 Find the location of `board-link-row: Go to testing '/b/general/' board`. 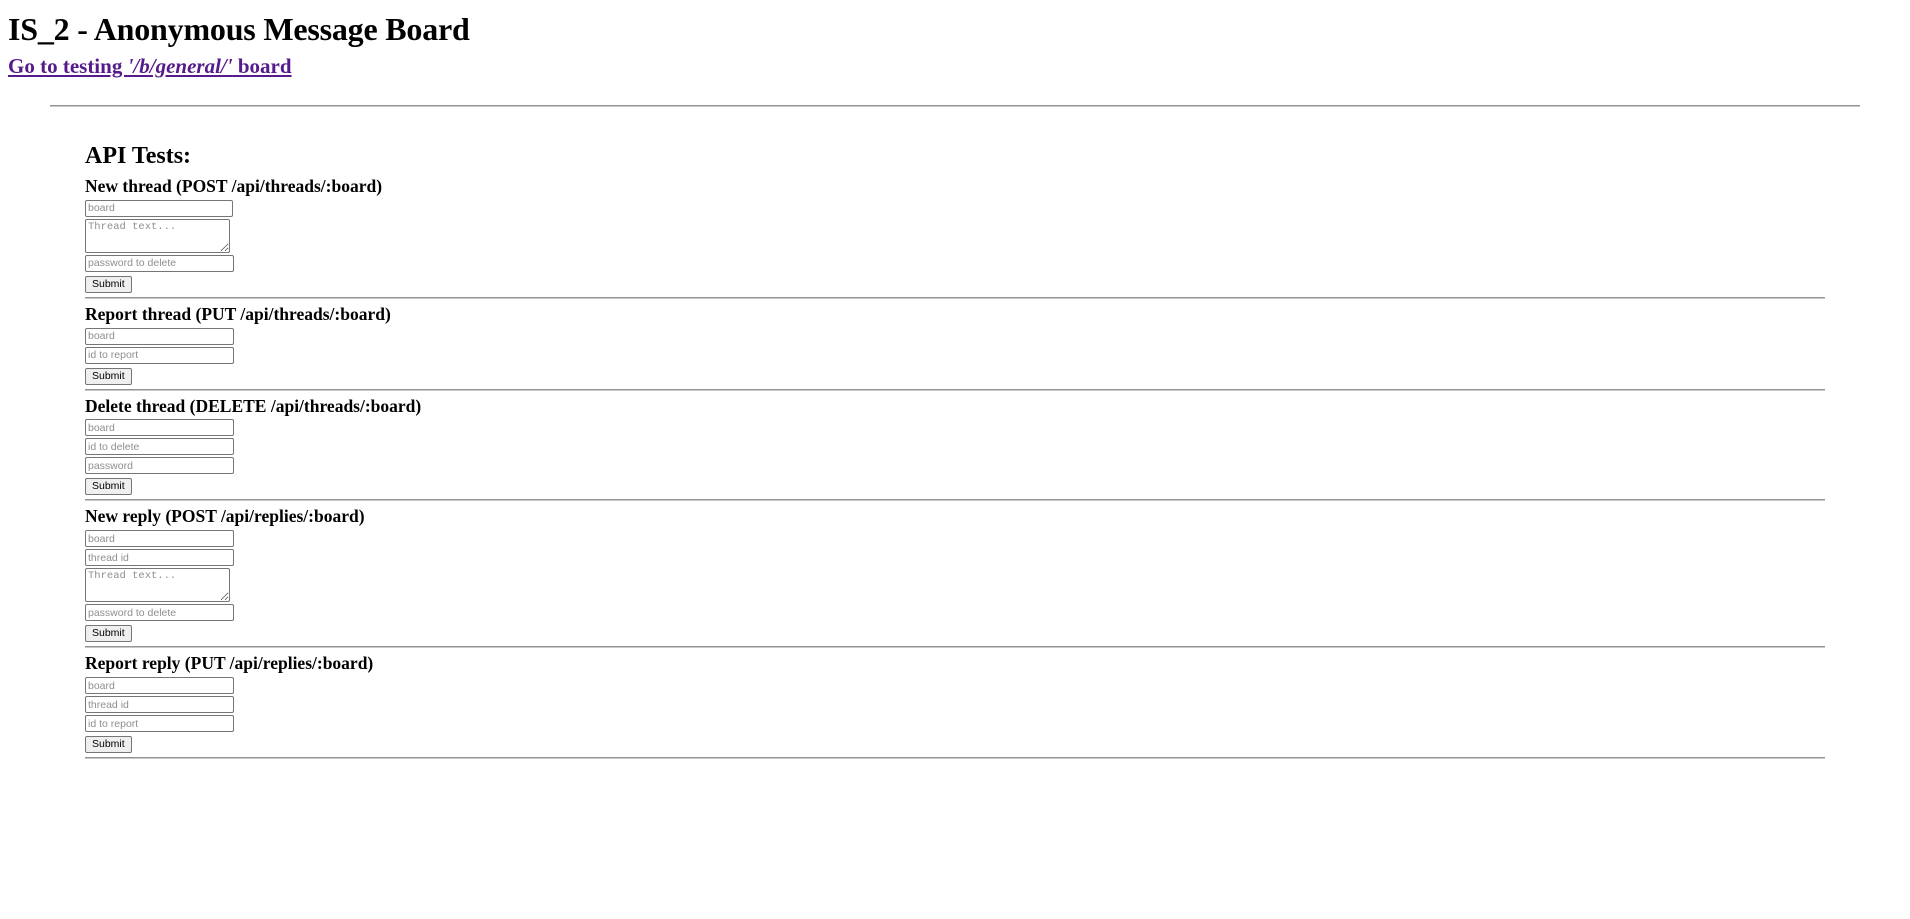

board-link-row: Go to testing '/b/general/' board is located at coordinates (955, 66).